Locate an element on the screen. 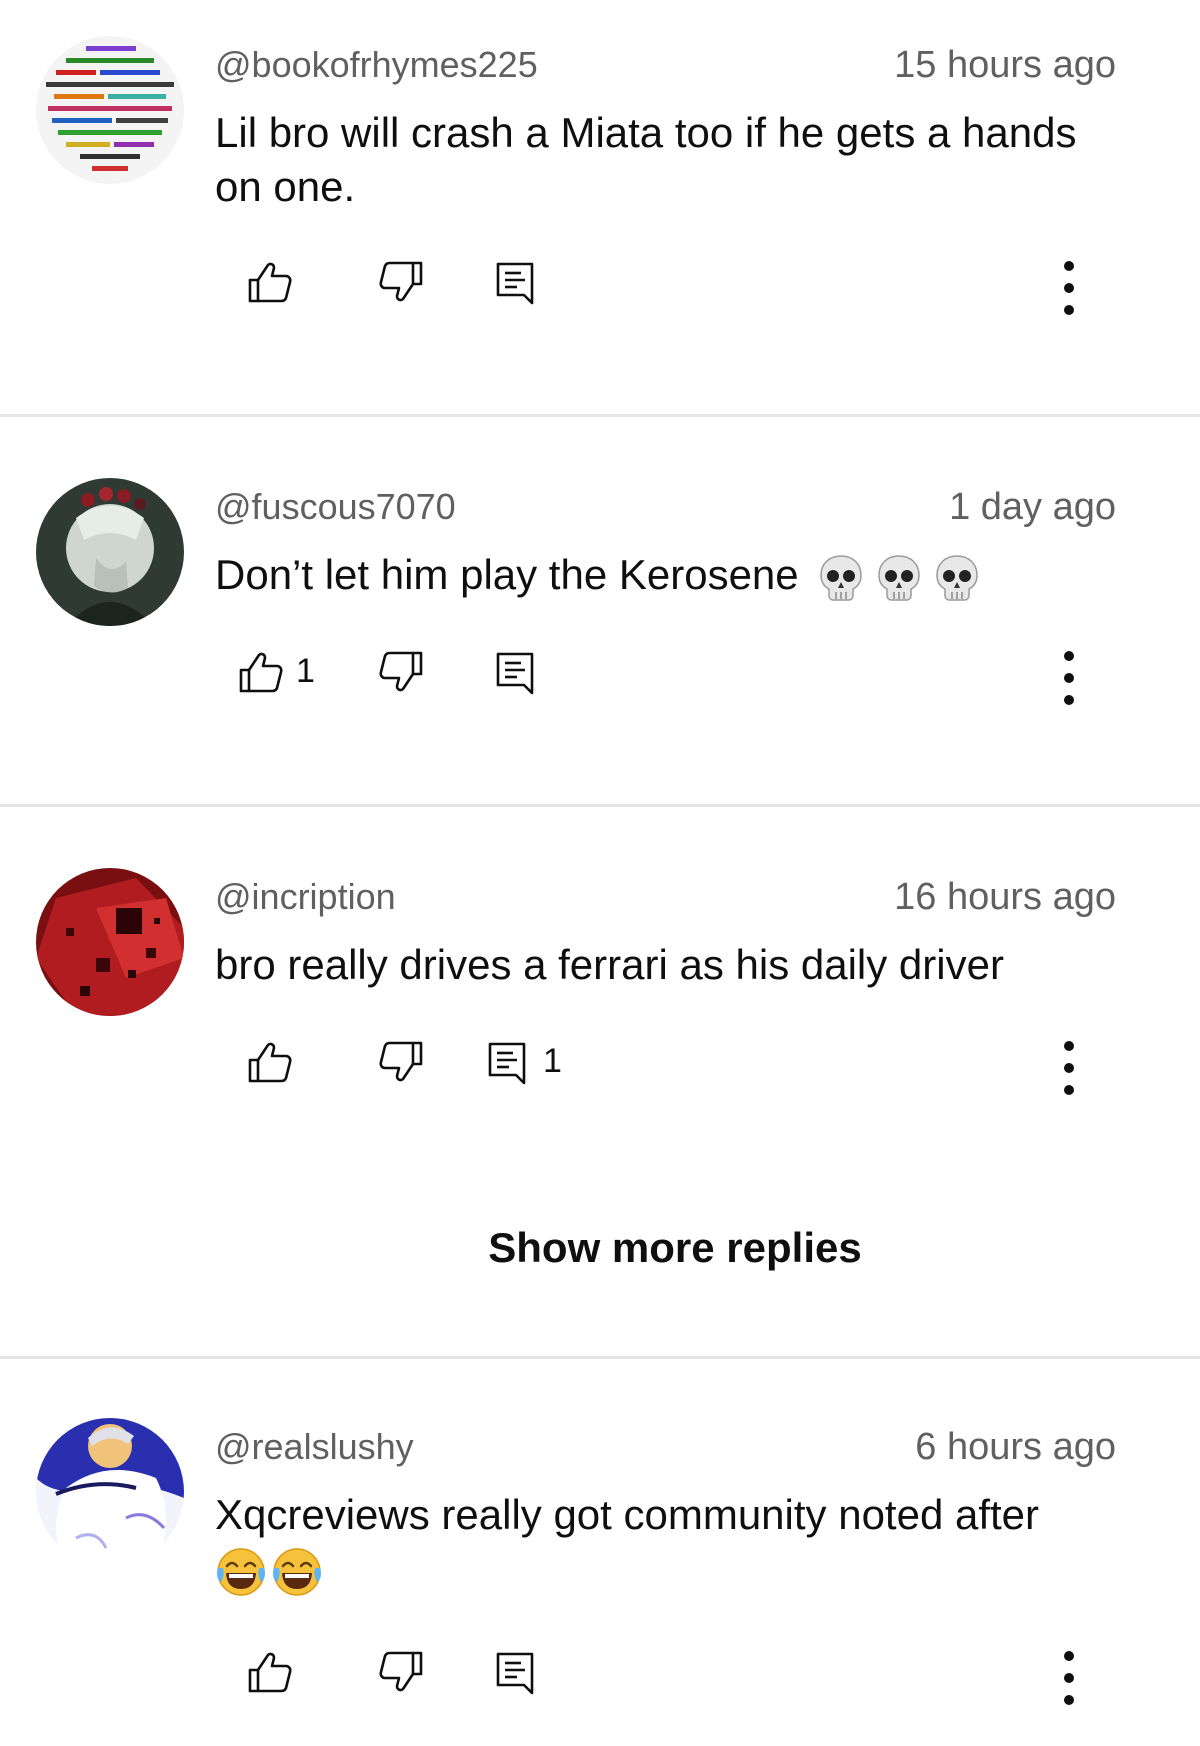  comment-author: @incription is located at coordinates (305, 897).